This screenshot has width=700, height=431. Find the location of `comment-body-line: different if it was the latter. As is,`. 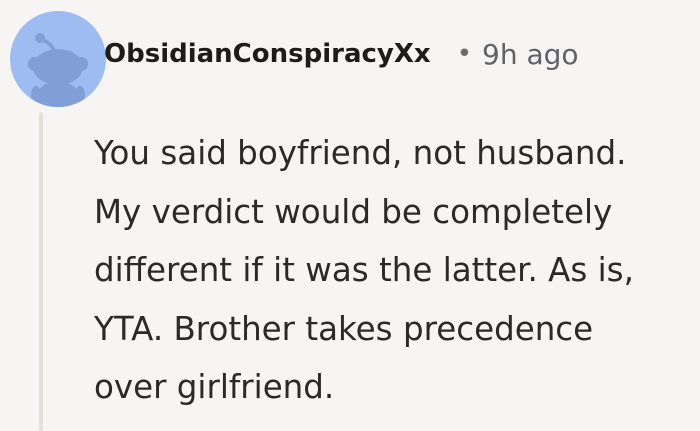

comment-body-line: different if it was the latter. As is, is located at coordinates (364, 270).